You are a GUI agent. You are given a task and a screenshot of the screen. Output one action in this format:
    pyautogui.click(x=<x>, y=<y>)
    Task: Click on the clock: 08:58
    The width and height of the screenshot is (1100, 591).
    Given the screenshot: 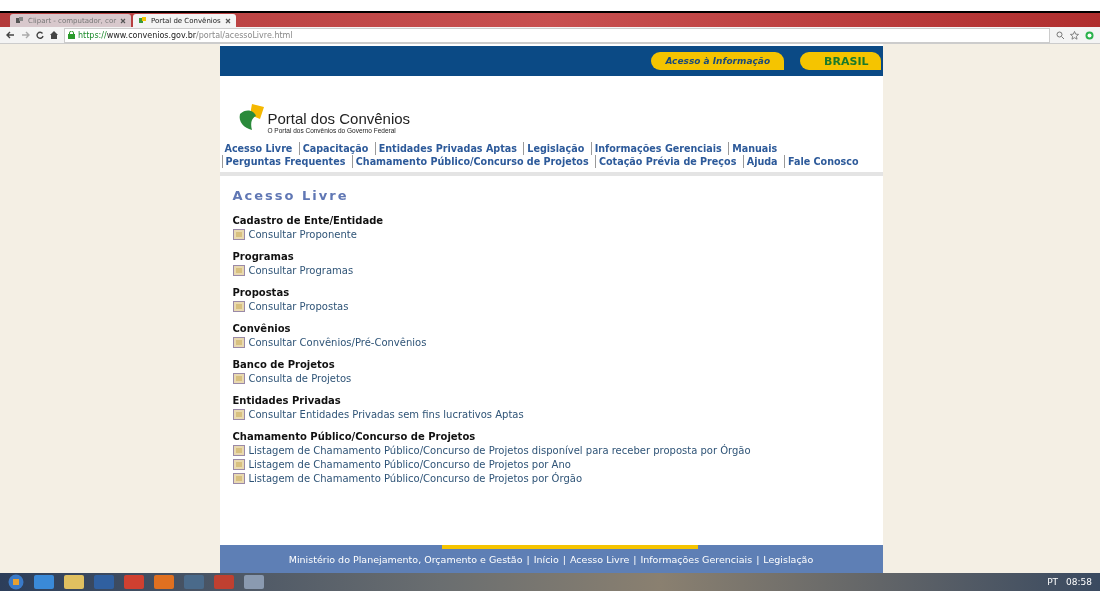 What is the action you would take?
    pyautogui.click(x=1079, y=582)
    